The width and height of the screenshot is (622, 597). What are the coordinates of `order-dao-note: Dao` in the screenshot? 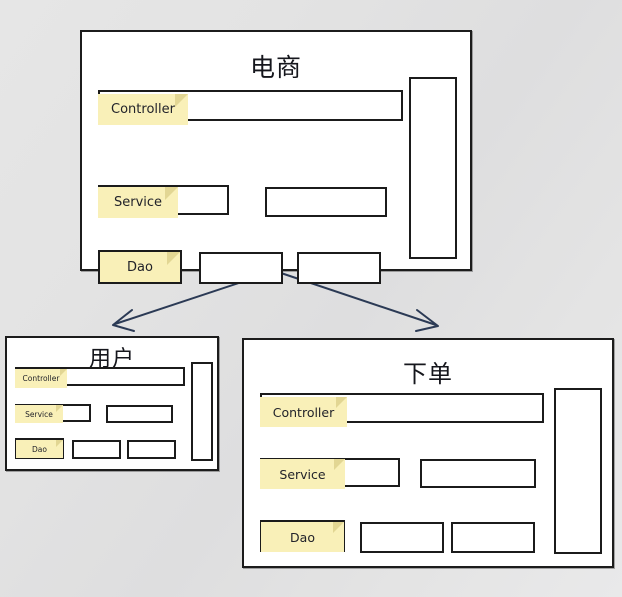 It's located at (302, 537).